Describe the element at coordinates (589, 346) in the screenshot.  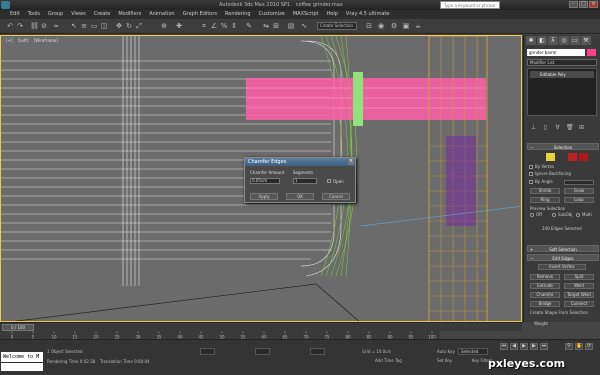
I see `orbit-icon: ⟳` at that location.